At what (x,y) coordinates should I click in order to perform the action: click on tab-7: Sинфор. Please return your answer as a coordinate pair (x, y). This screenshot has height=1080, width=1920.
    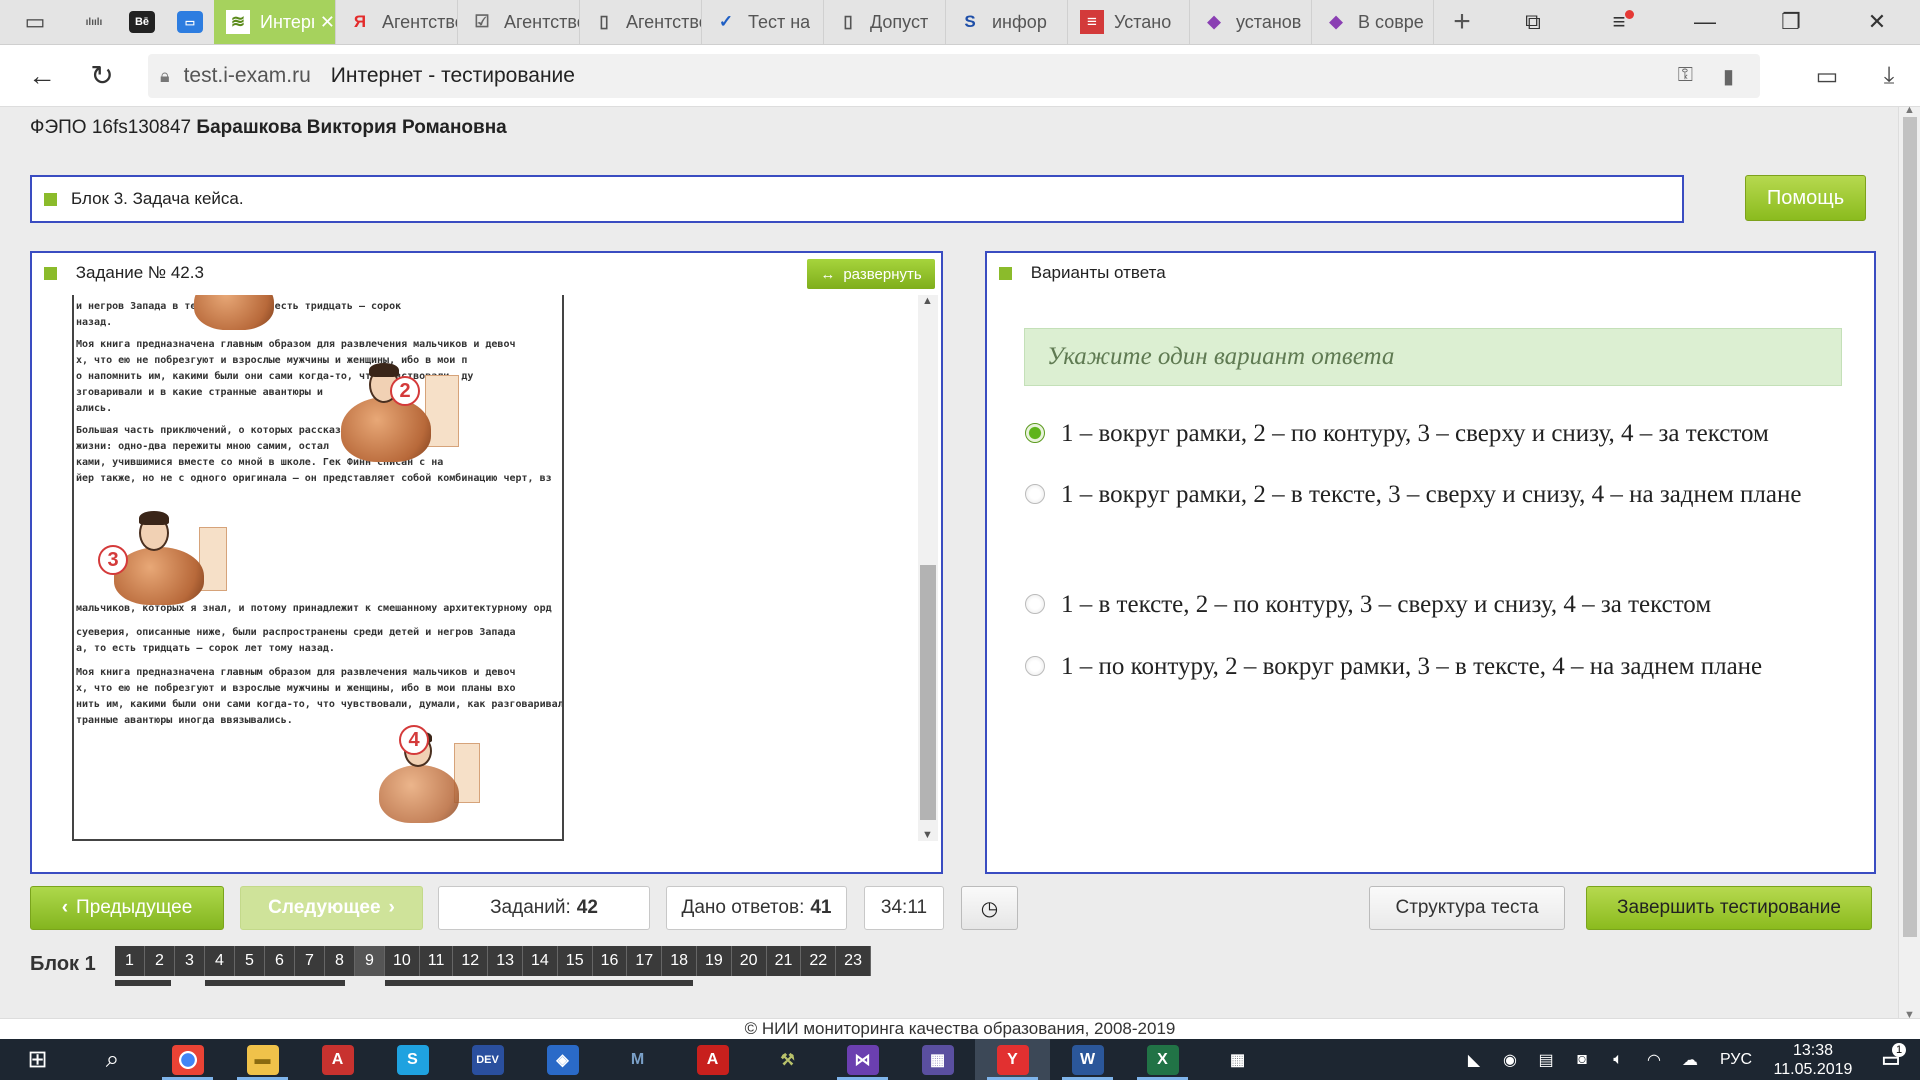
    Looking at the image, I should click on (1007, 22).